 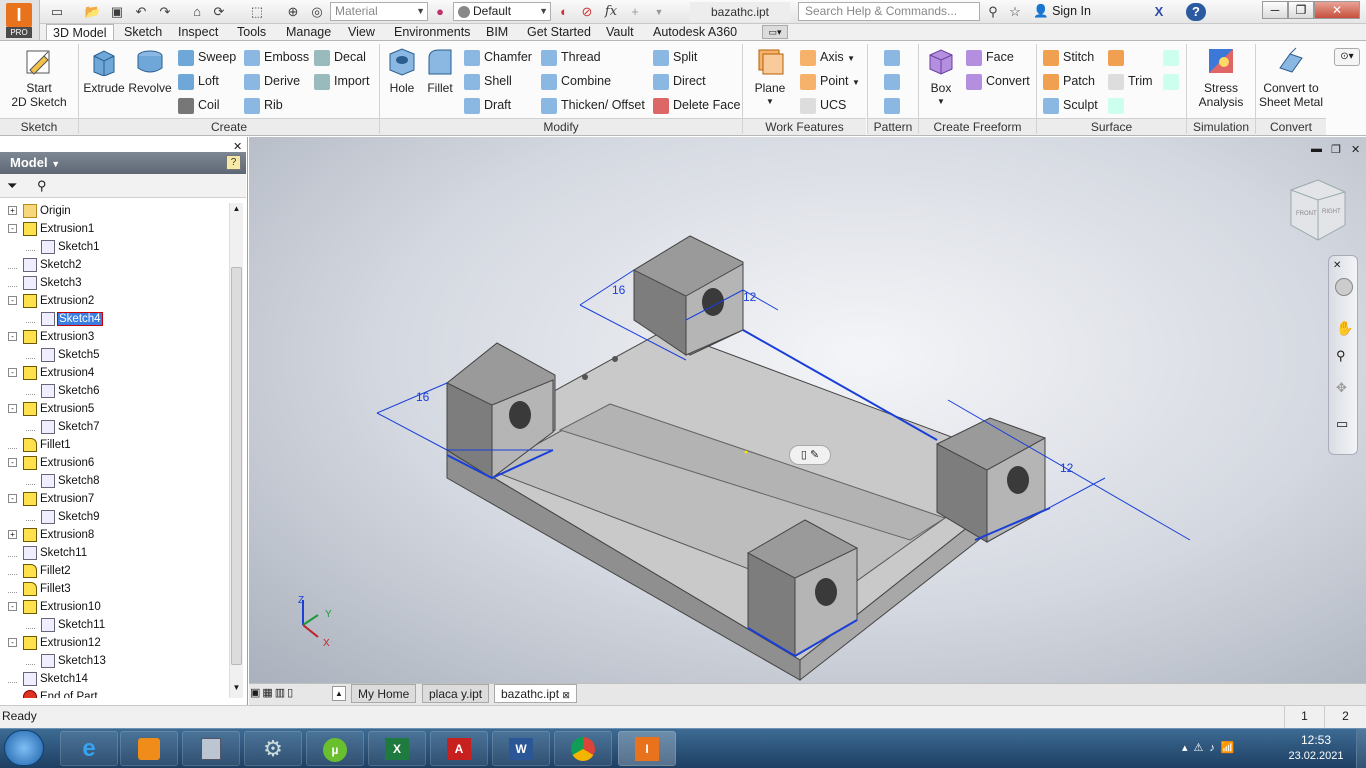 I want to click on tab-sketch: Sketch, so click(x=143, y=32).